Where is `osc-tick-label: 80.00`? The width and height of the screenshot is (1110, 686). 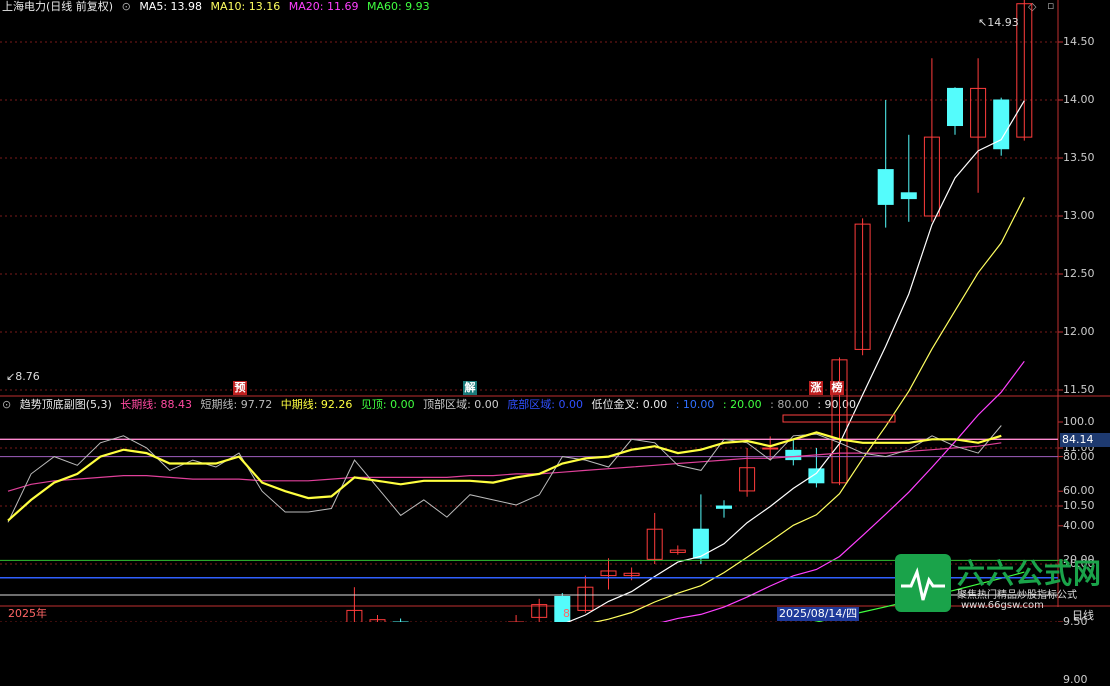
osc-tick-label: 80.00 is located at coordinates (1079, 456).